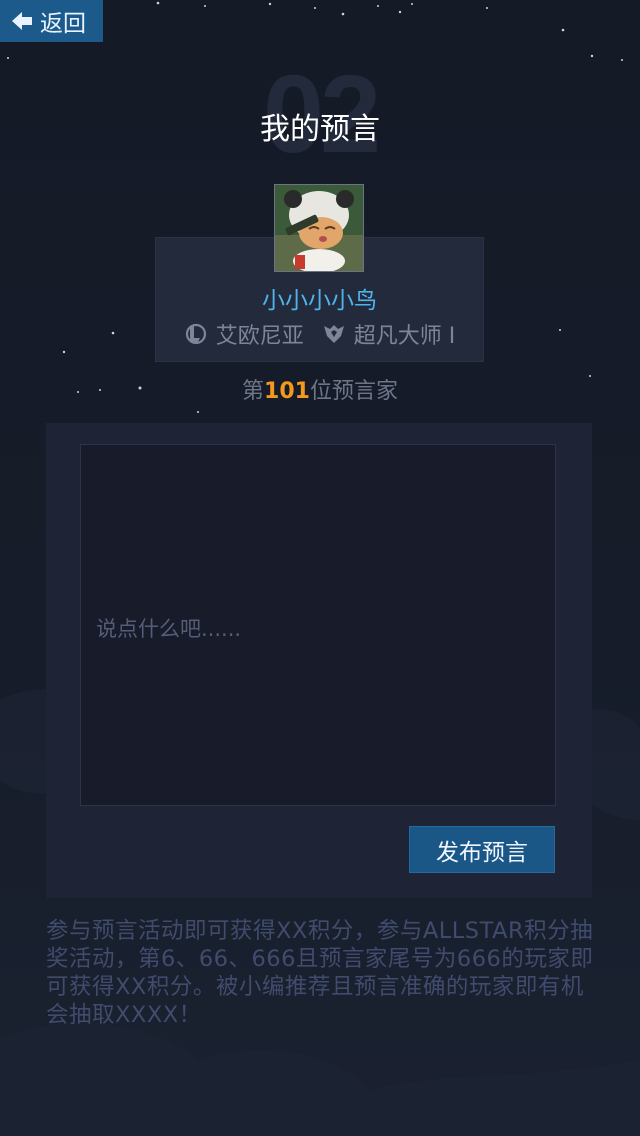 The image size is (640, 1136). What do you see at coordinates (195, 334) in the screenshot?
I see `league-icon` at bounding box center [195, 334].